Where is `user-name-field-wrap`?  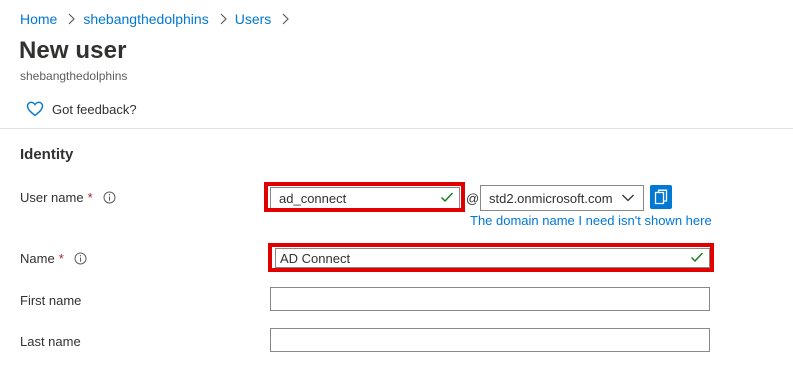 user-name-field-wrap is located at coordinates (365, 198).